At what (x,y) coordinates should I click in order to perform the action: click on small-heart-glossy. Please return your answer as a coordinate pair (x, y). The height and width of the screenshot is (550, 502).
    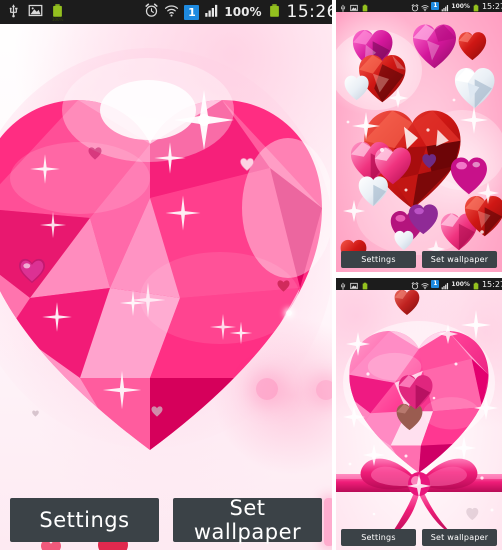
    Looking at the image, I should click on (32, 271).